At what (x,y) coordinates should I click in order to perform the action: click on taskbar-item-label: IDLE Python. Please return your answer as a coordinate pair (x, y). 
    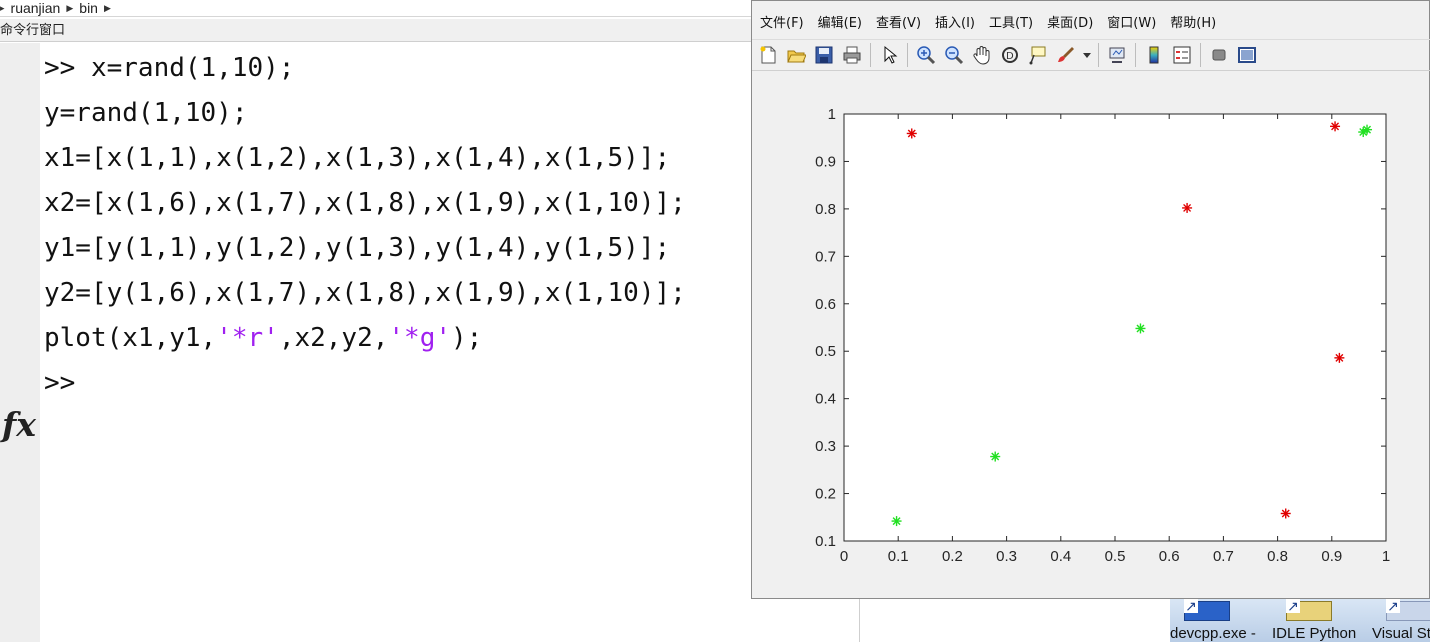
    Looking at the image, I should click on (1314, 633).